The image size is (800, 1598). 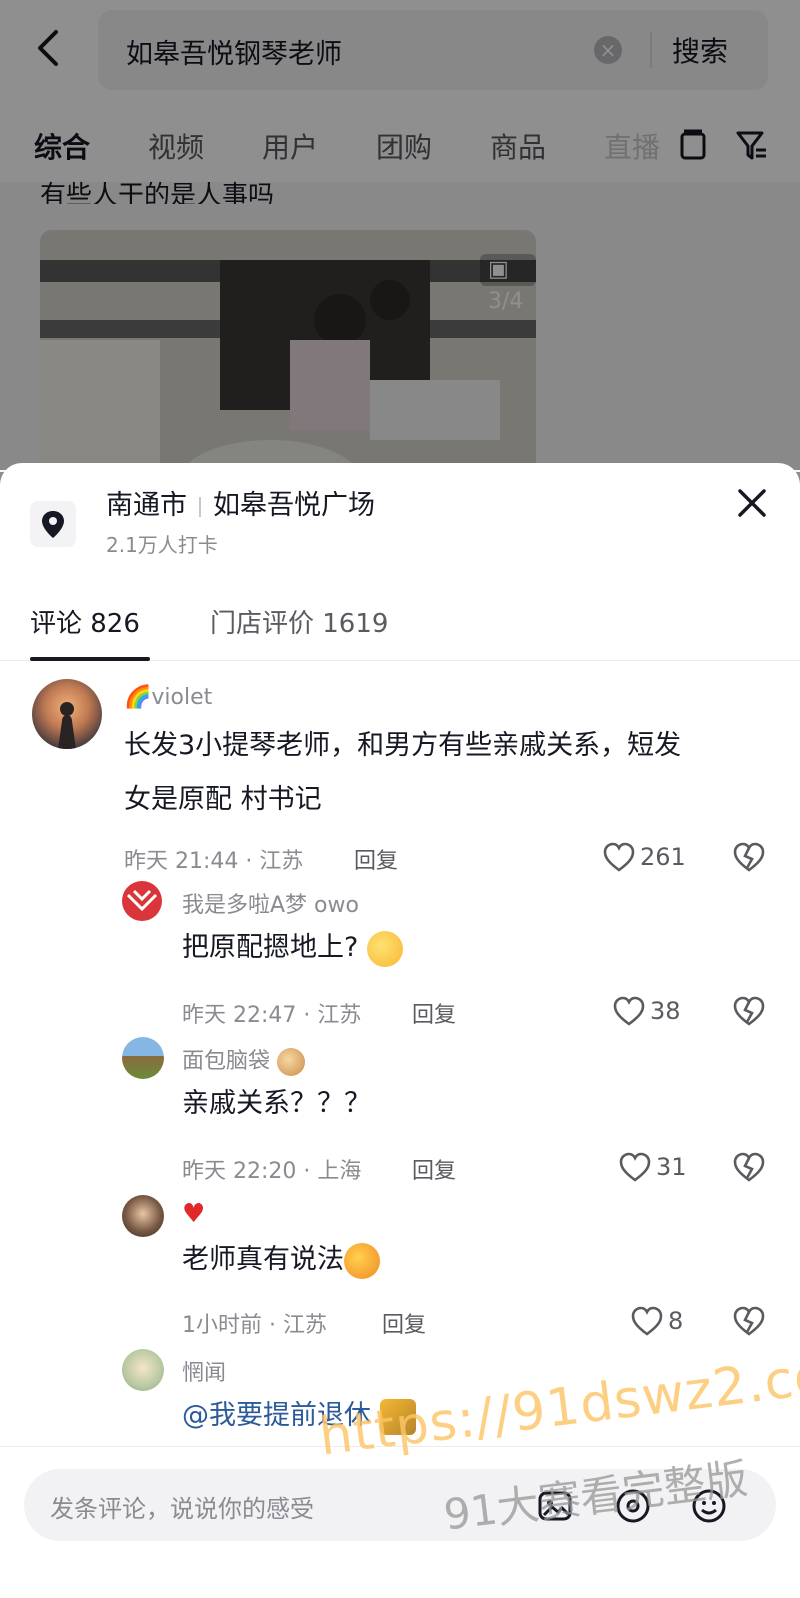 What do you see at coordinates (506, 301) in the screenshot?
I see `image-counter-text: 3/4` at bounding box center [506, 301].